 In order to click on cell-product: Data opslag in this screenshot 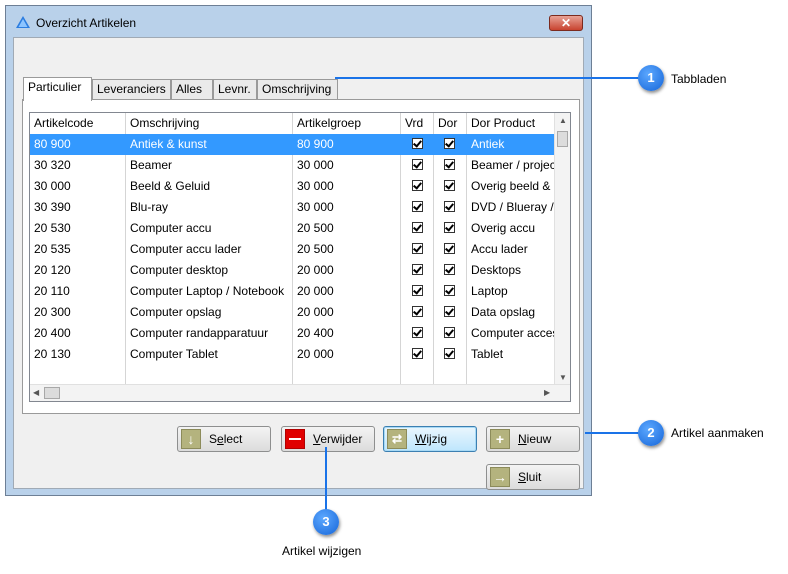, I will do `click(503, 312)`.